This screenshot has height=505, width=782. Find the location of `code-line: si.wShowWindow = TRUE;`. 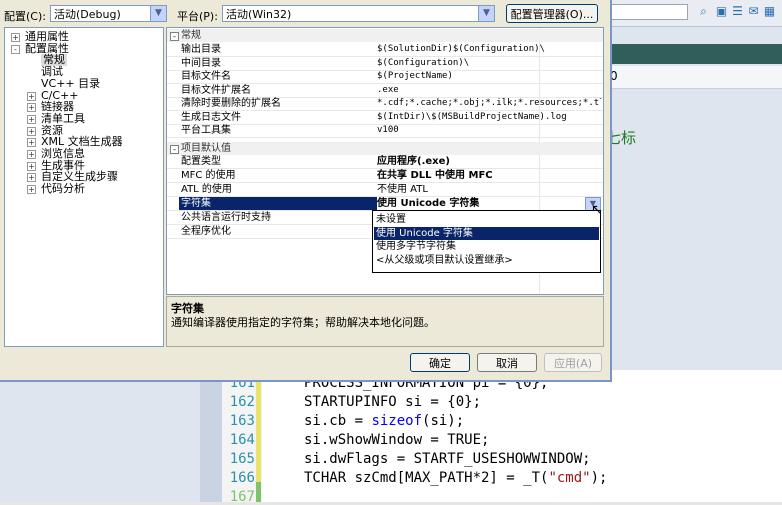

code-line: si.wShowWindow = TRUE; is located at coordinates (396, 440).